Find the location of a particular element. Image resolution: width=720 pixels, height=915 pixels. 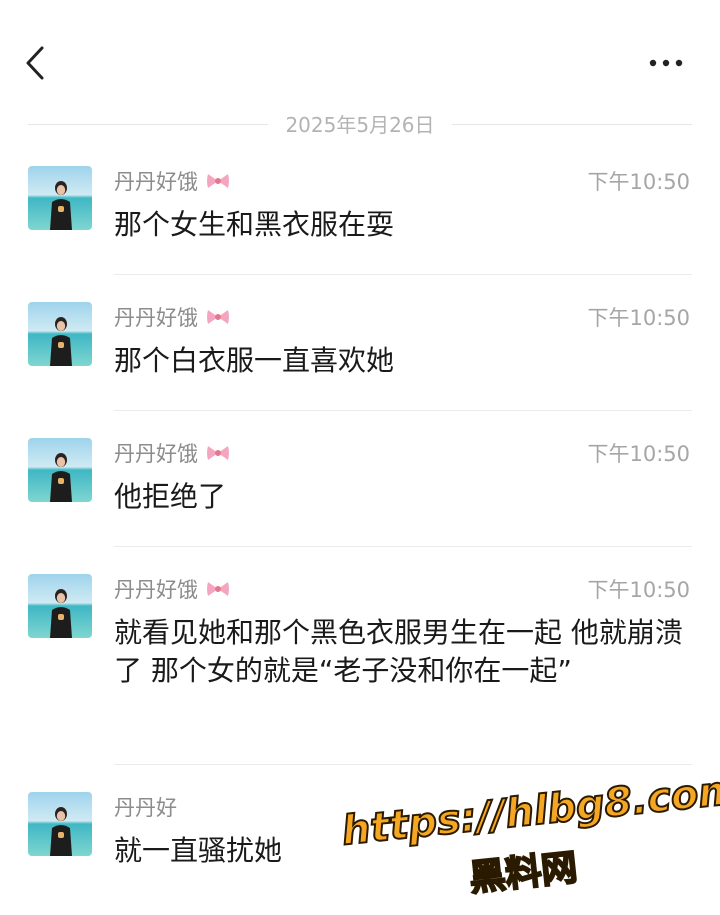

date-divider: 2025年5月26日 is located at coordinates (360, 125).